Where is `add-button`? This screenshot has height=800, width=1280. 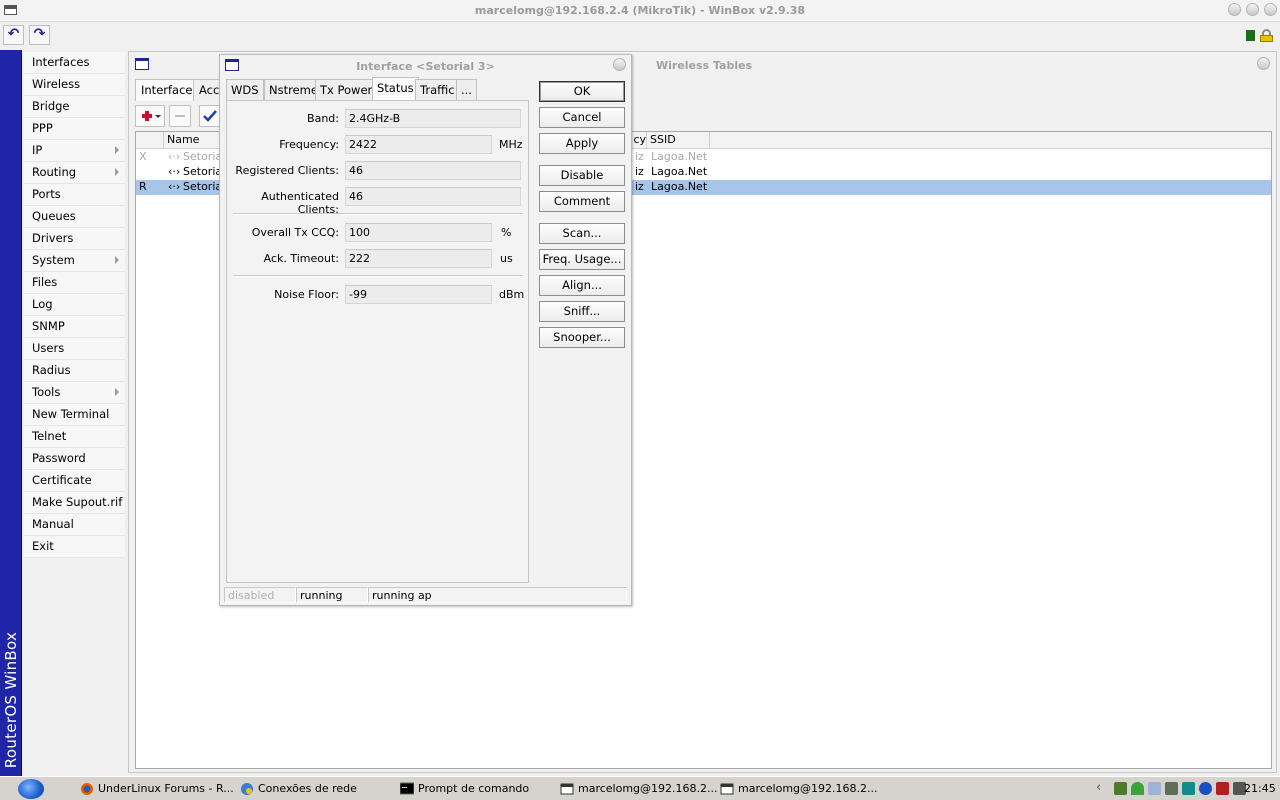
add-button is located at coordinates (150, 116).